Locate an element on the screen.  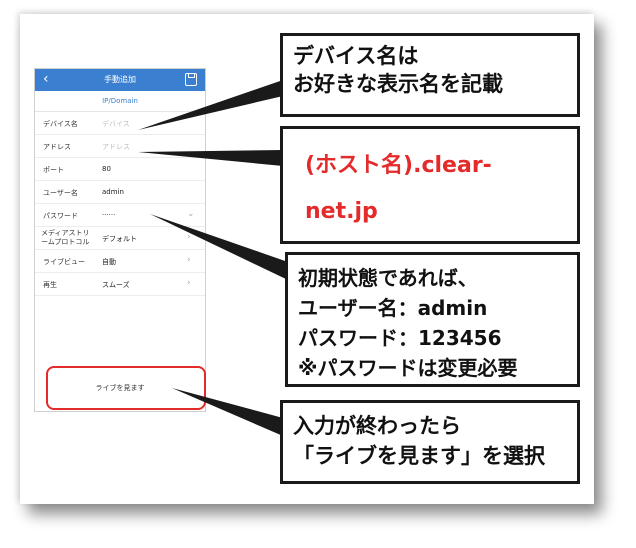
callout-address-line2: net.jp is located at coordinates (341, 211).